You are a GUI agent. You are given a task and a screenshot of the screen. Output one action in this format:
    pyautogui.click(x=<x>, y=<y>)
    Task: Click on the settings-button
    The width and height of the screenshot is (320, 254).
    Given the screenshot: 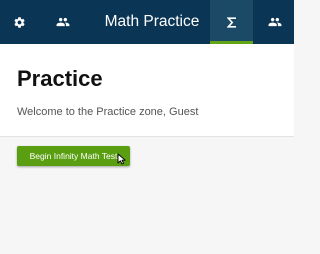 What is the action you would take?
    pyautogui.click(x=19, y=22)
    